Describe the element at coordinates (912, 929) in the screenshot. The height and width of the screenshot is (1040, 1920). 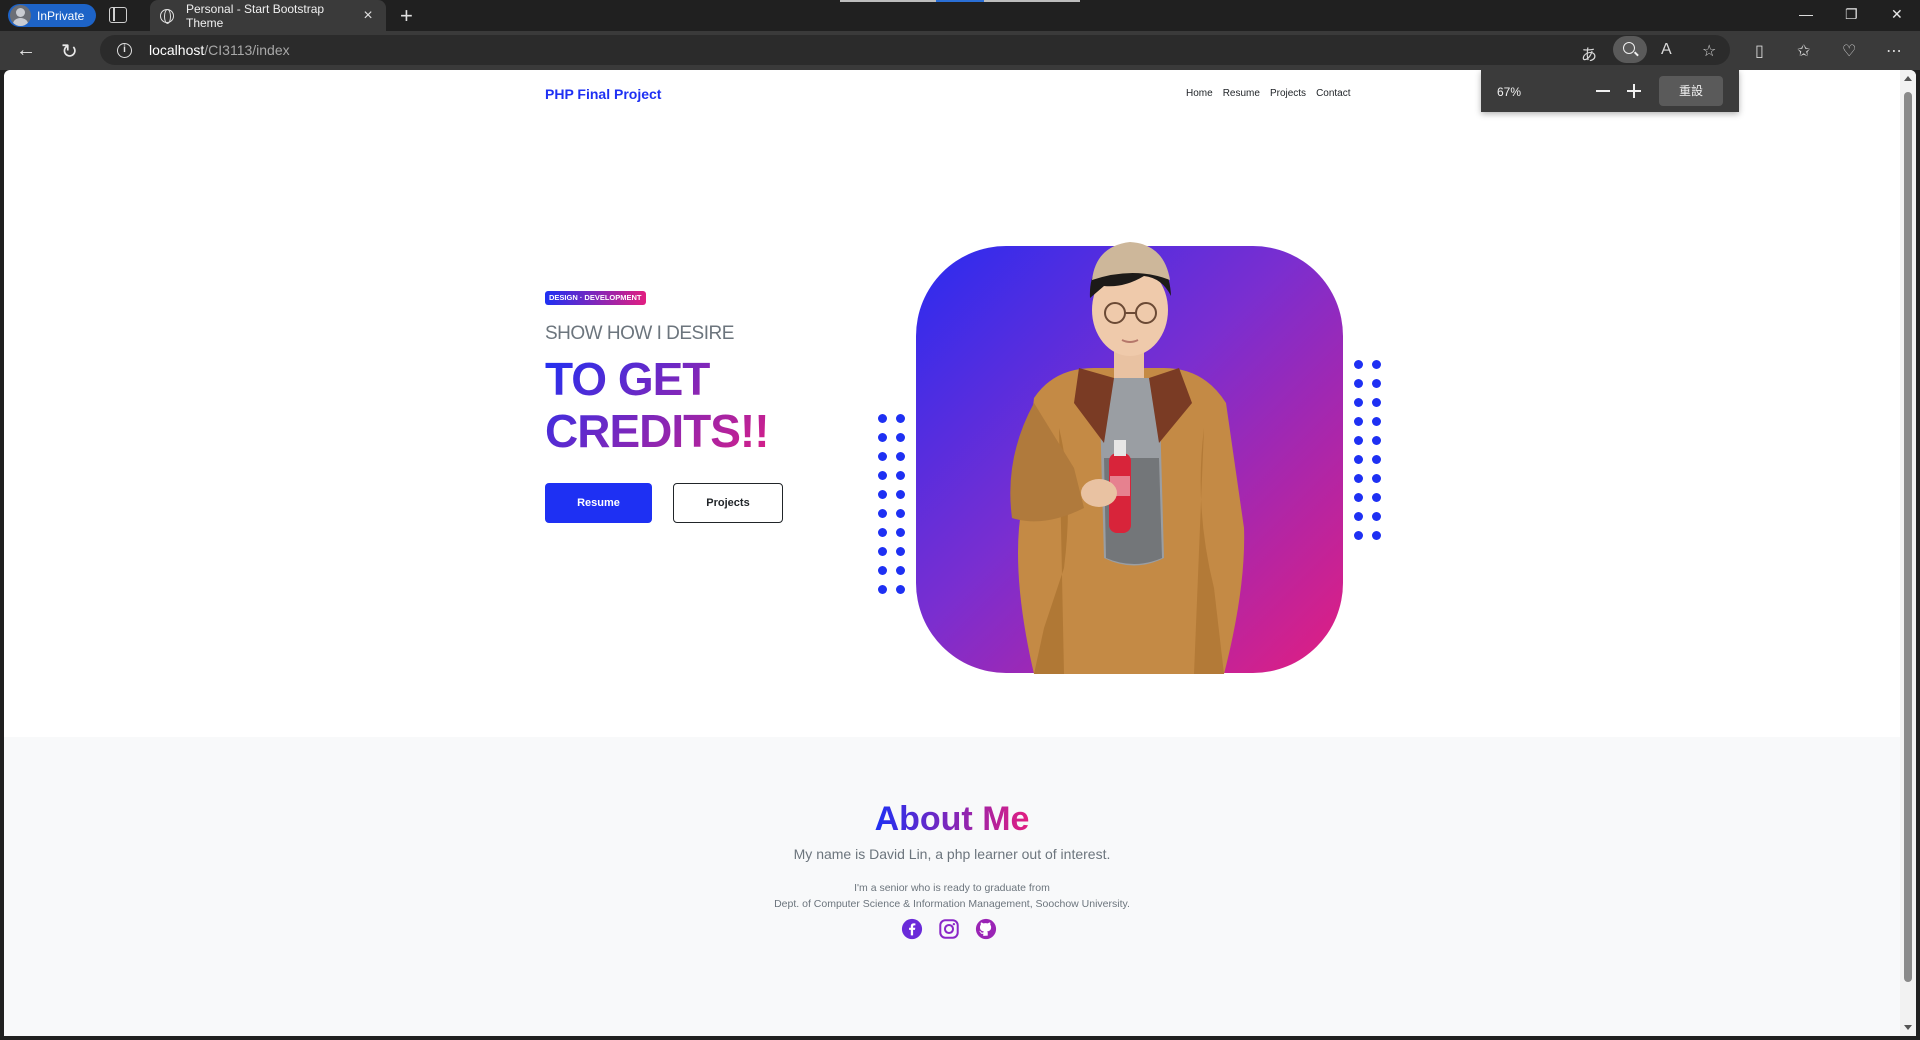
I see `facebook-icon` at that location.